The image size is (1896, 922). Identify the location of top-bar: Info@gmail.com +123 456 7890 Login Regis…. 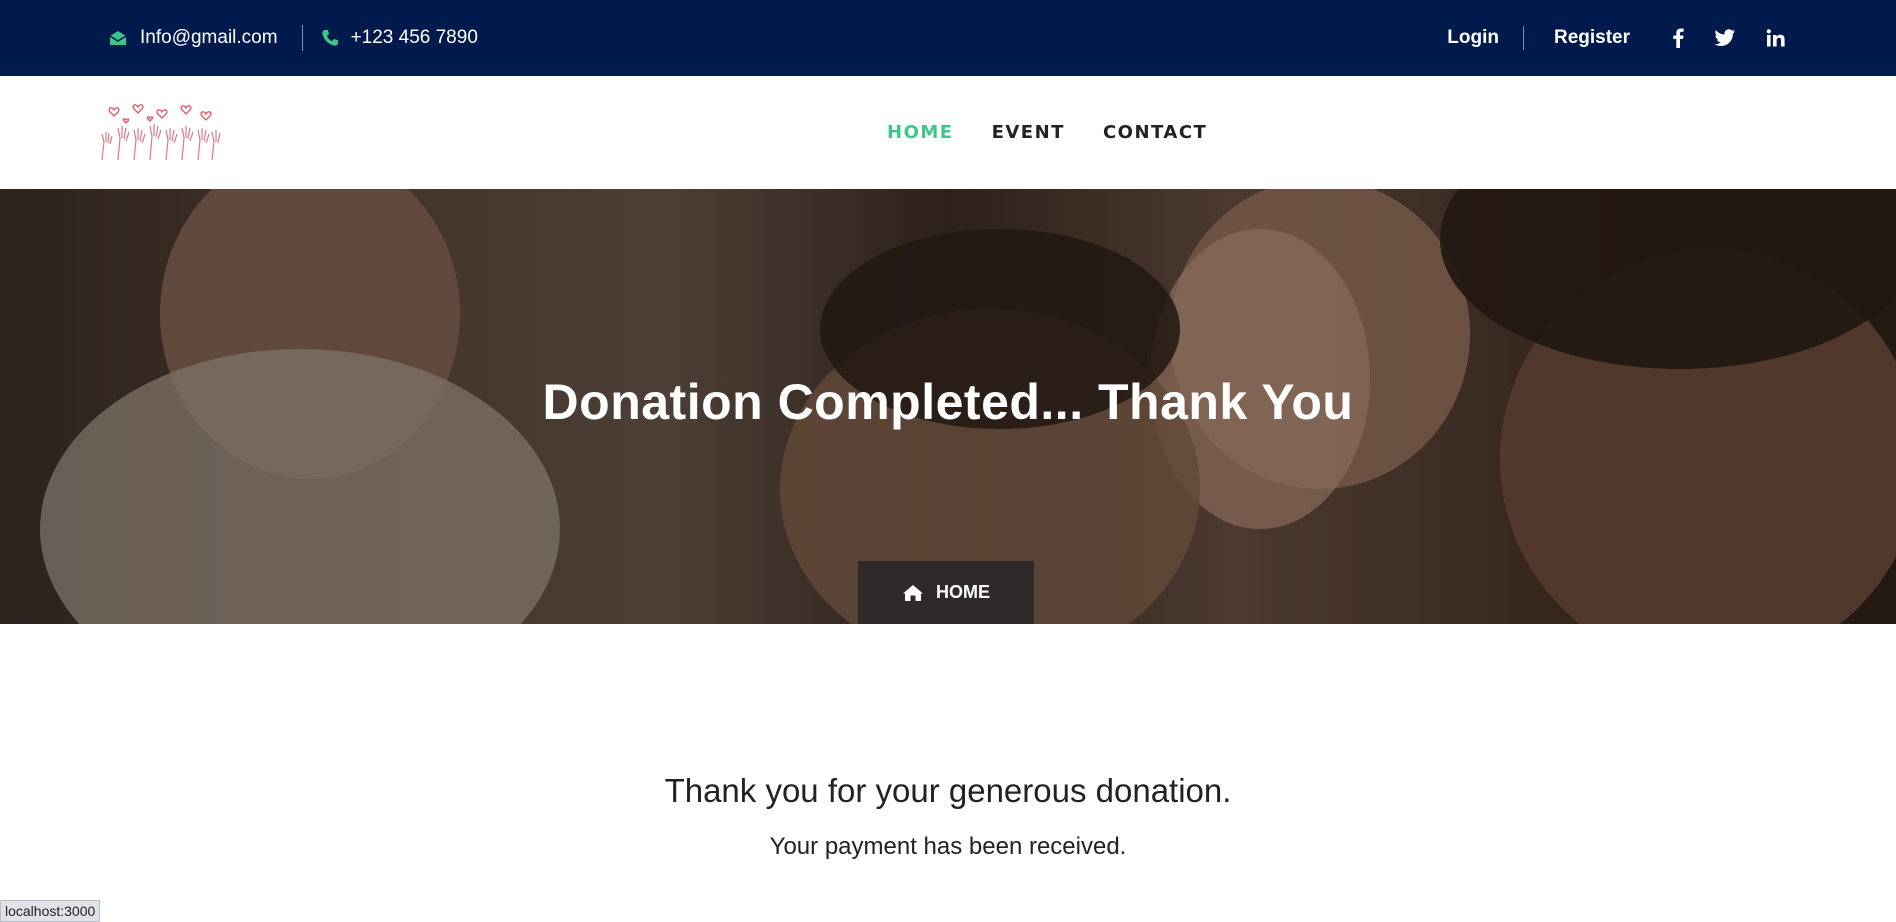
(948, 38).